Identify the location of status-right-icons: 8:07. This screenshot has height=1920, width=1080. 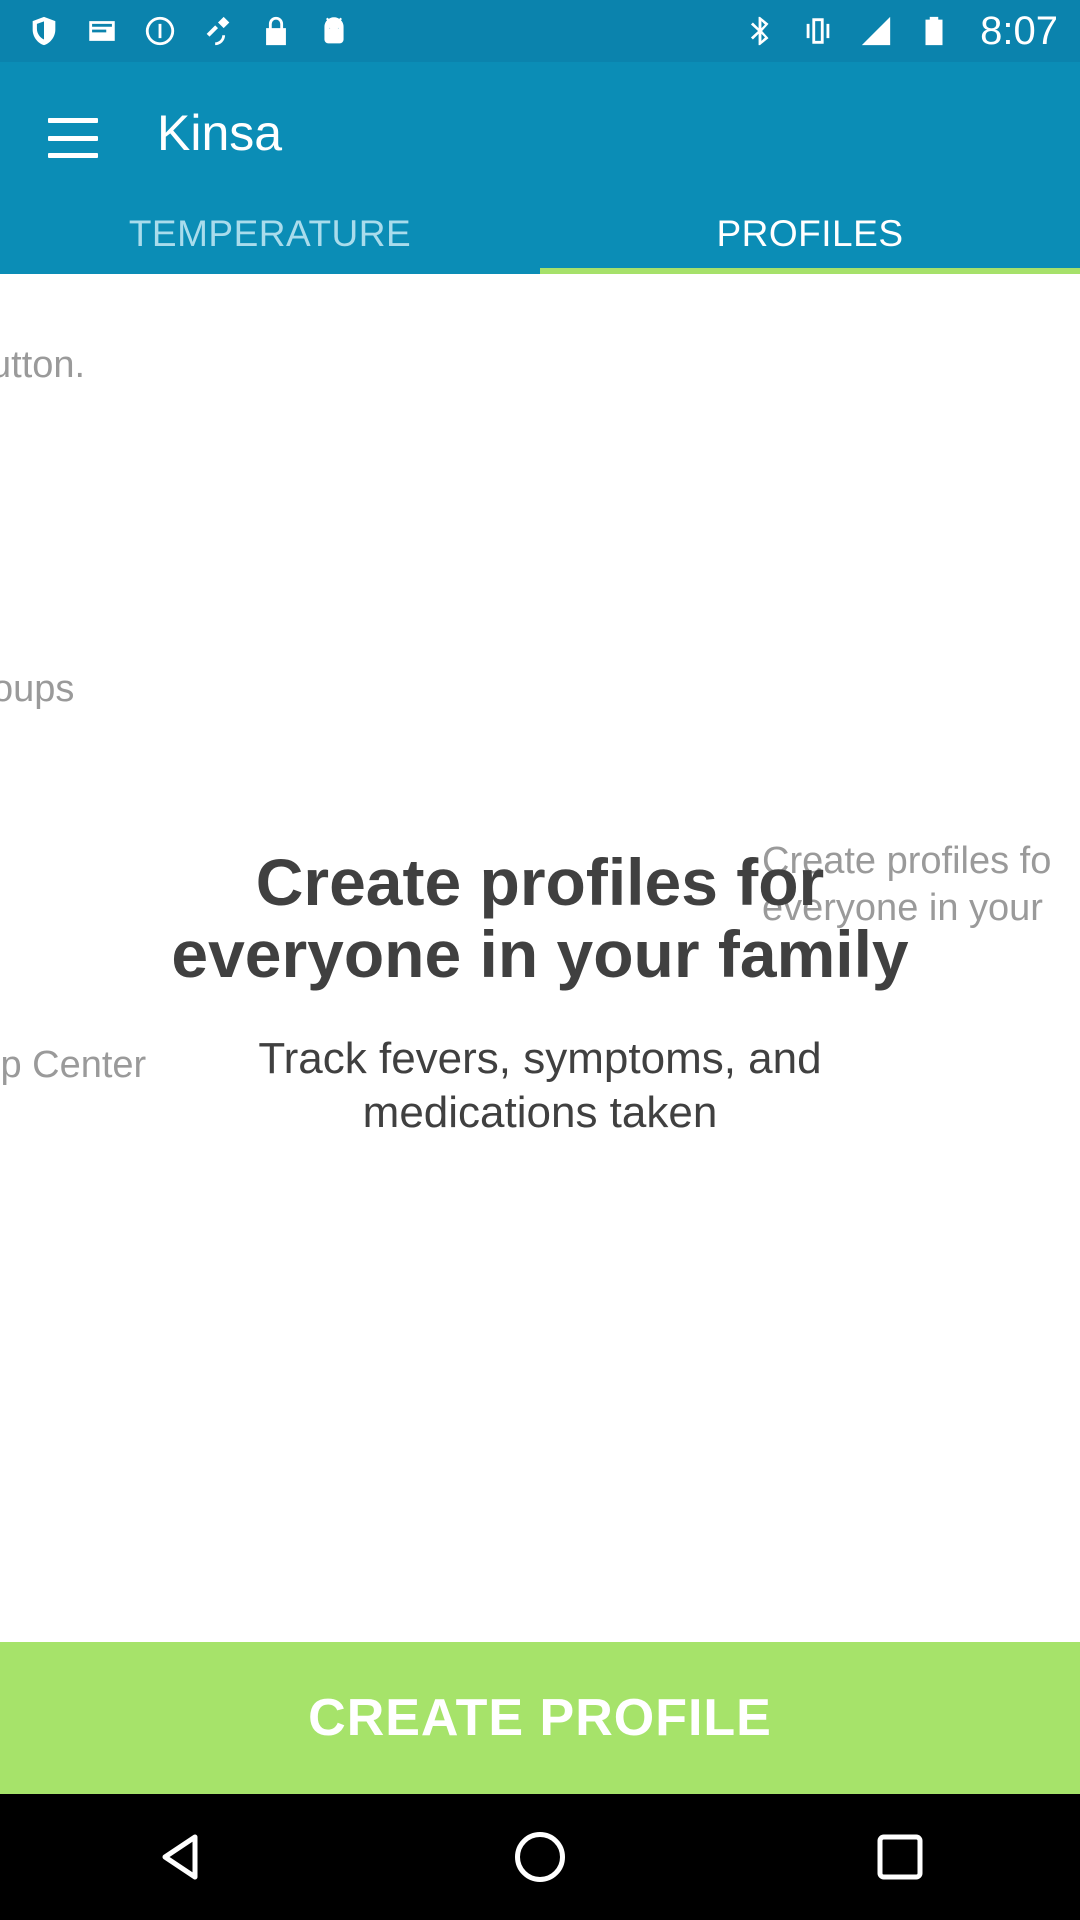
(900, 31).